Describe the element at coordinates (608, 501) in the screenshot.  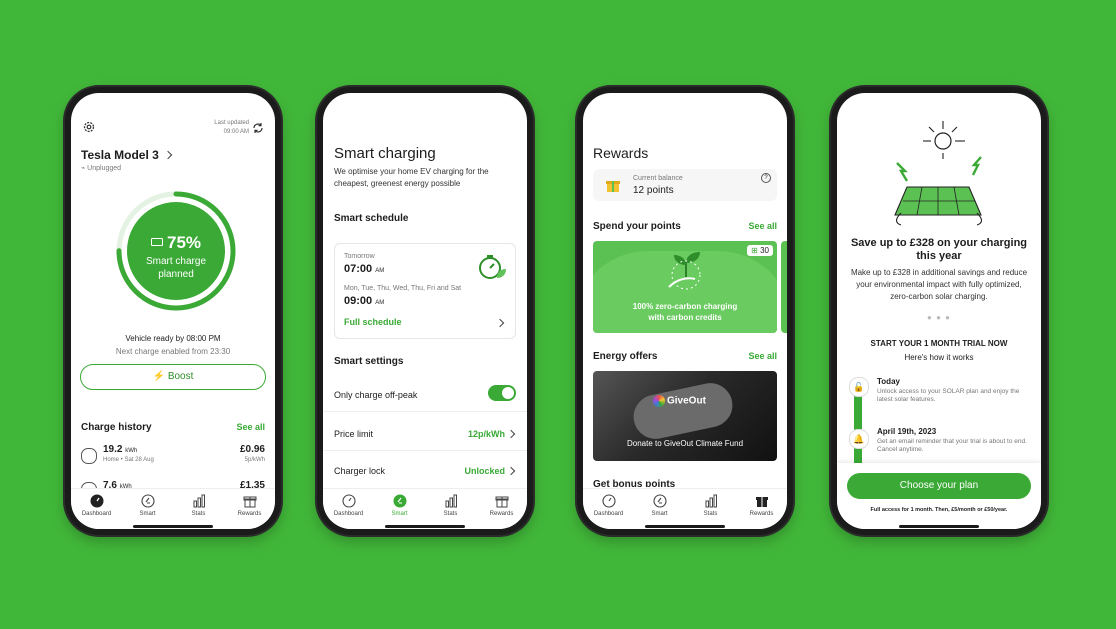
I see `dashboard-icon` at that location.